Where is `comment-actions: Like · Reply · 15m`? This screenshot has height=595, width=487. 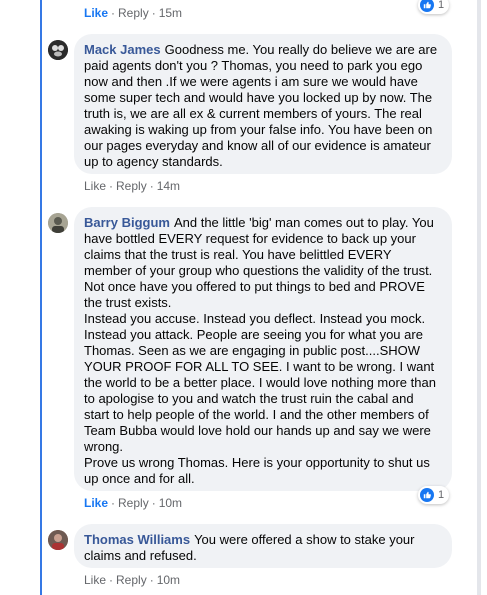
comment-actions: Like · Reply · 15m is located at coordinates (133, 13).